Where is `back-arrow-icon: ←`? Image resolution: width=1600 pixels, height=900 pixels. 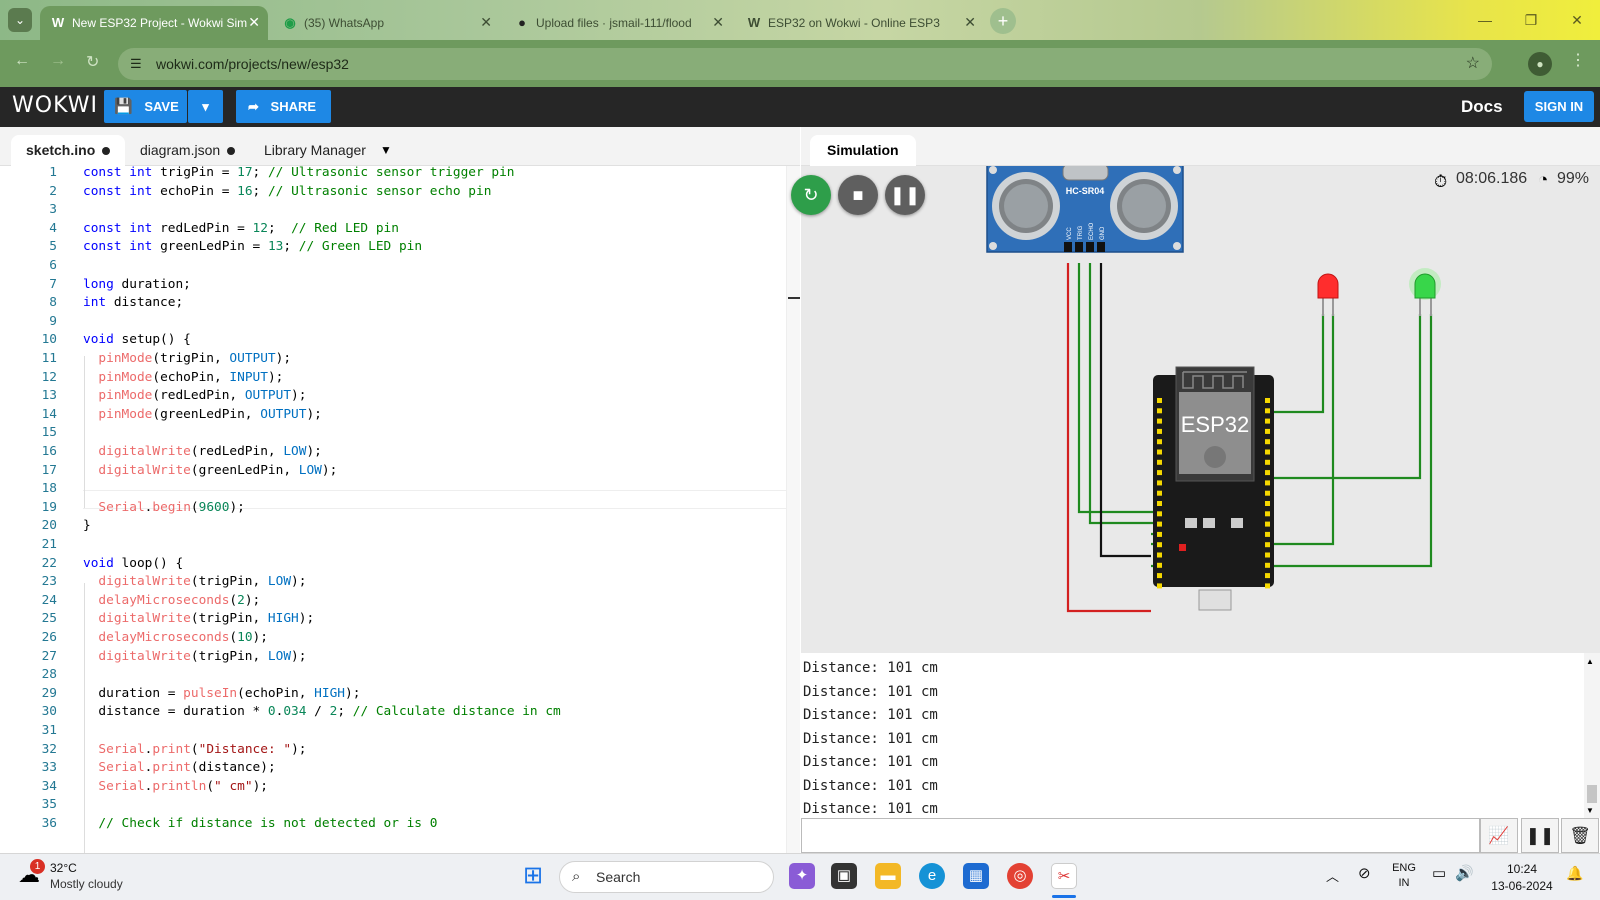 back-arrow-icon: ← is located at coordinates (22, 61).